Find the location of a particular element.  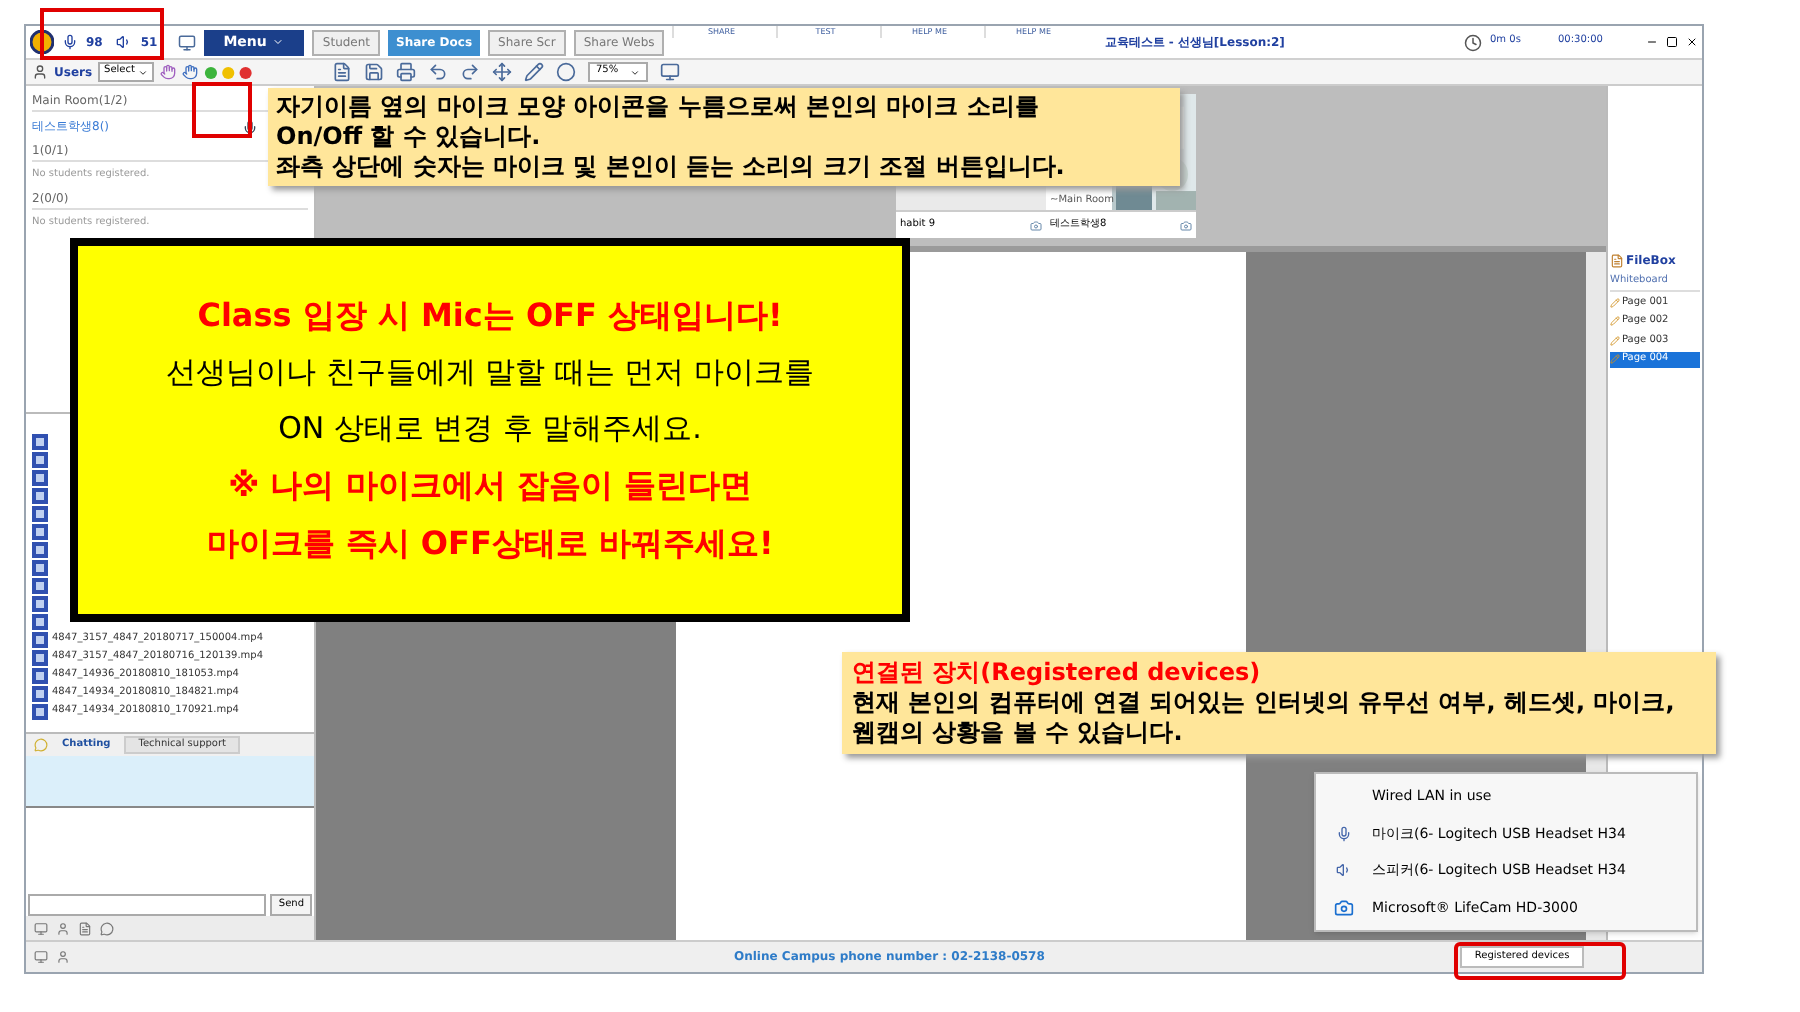

minimize-button is located at coordinates (1652, 42).